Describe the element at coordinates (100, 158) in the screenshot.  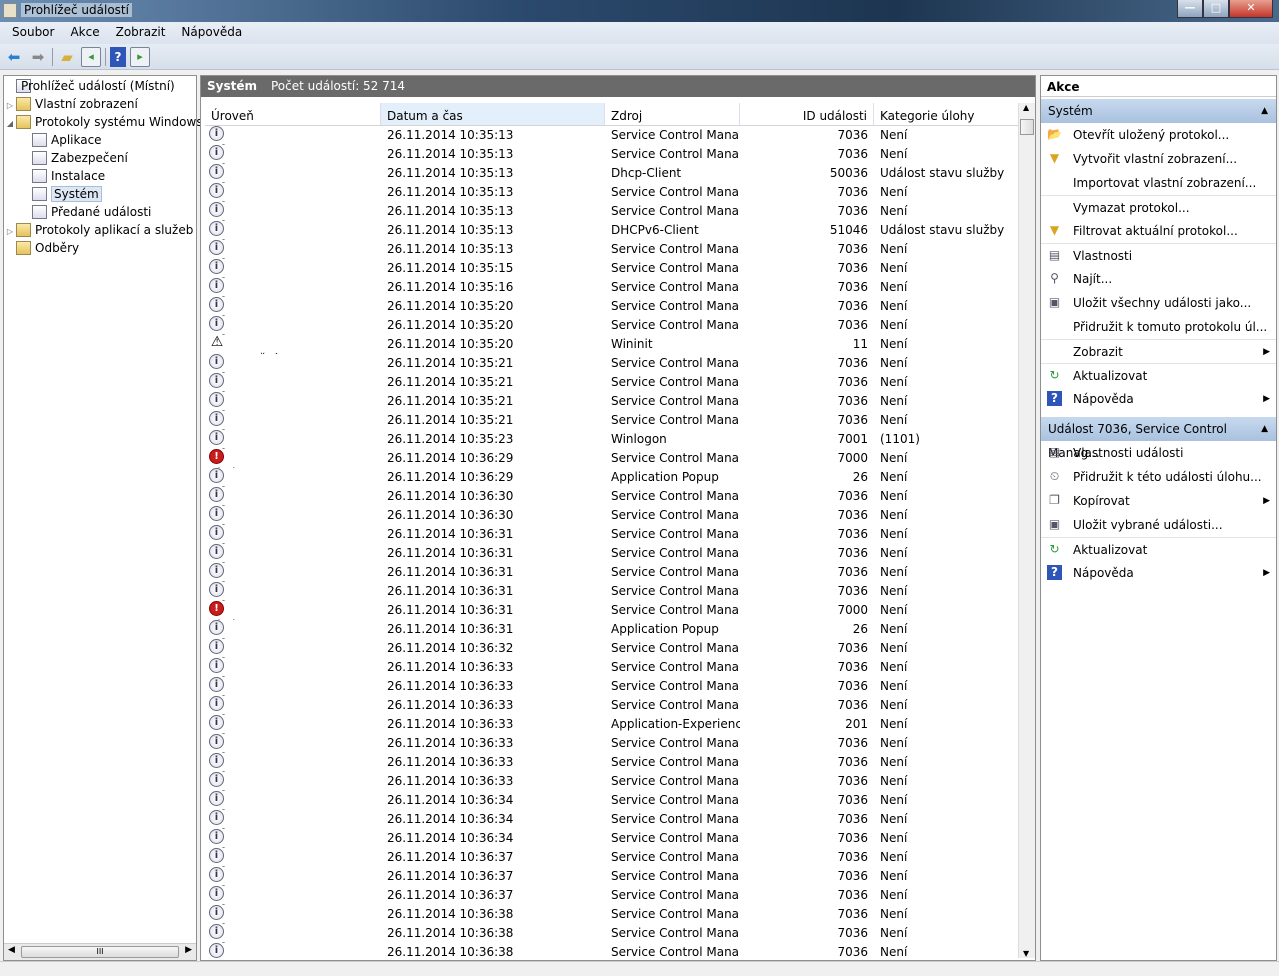
I see `tree-item-security: Zabezpečení` at that location.